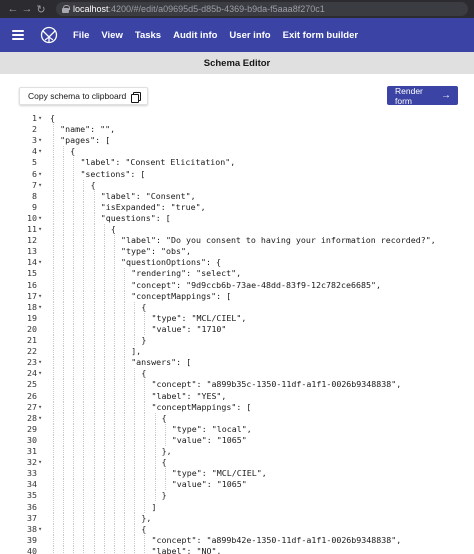  Describe the element at coordinates (249, 35) in the screenshot. I see `menu-user-info: User info` at that location.